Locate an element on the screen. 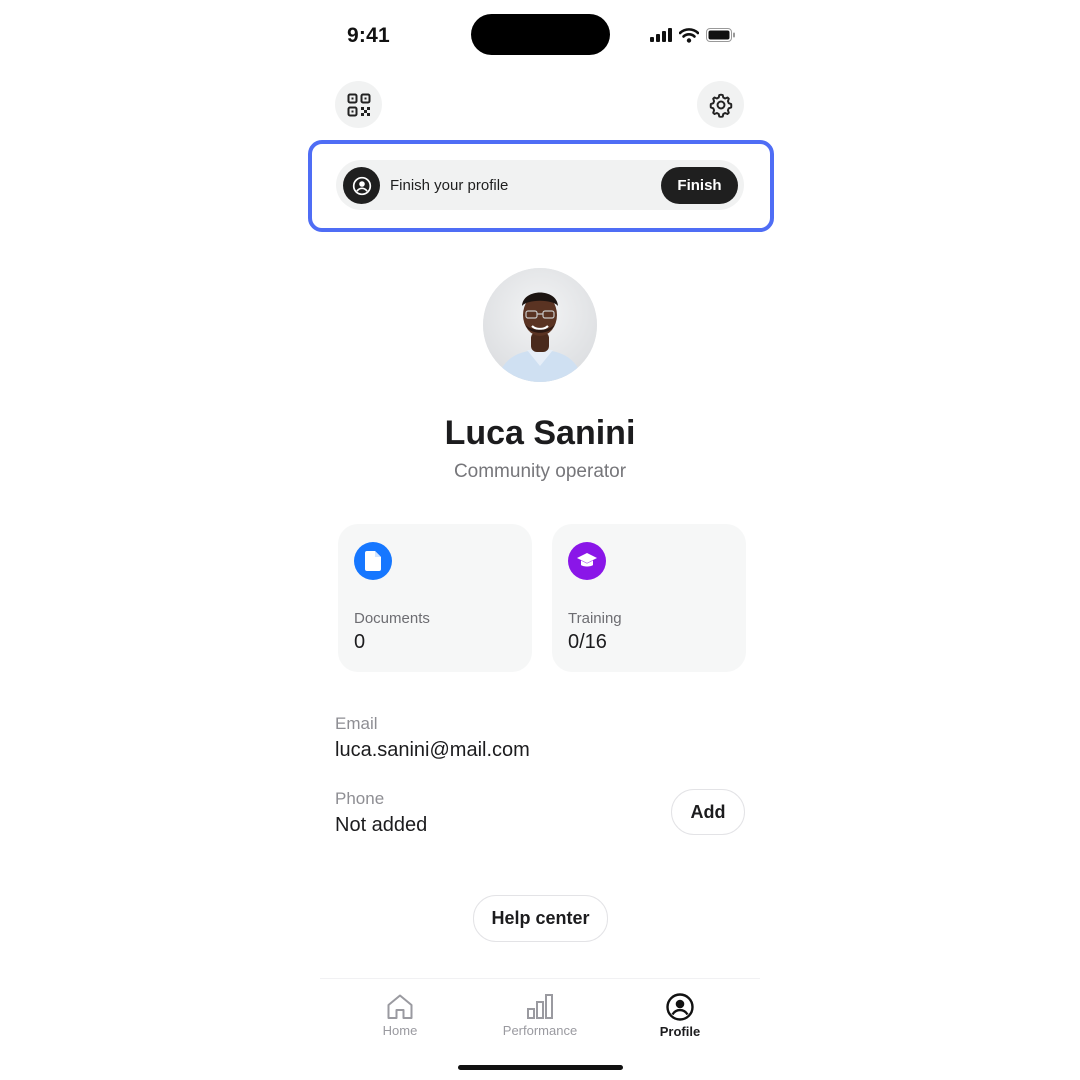 The width and height of the screenshot is (1080, 1080). documents-icon-badge is located at coordinates (373, 561).